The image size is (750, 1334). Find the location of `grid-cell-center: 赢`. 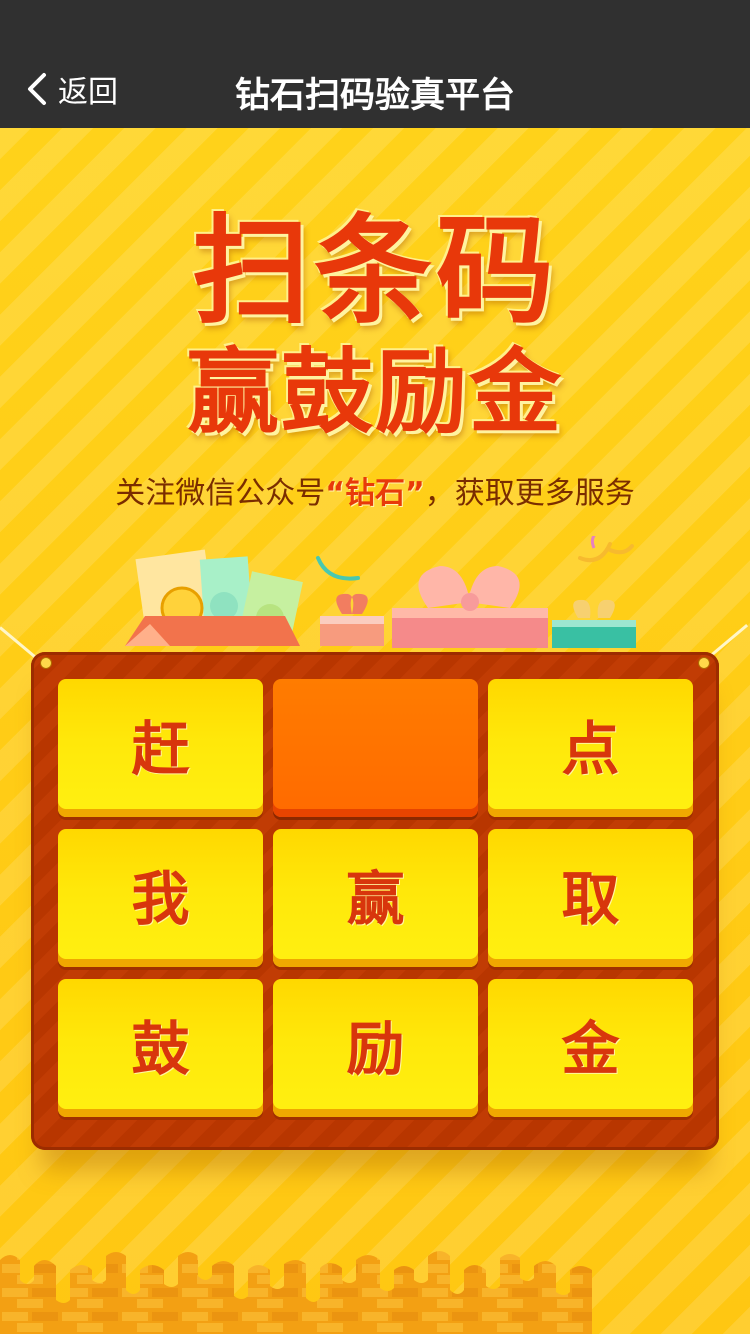

grid-cell-center: 赢 is located at coordinates (375, 898).